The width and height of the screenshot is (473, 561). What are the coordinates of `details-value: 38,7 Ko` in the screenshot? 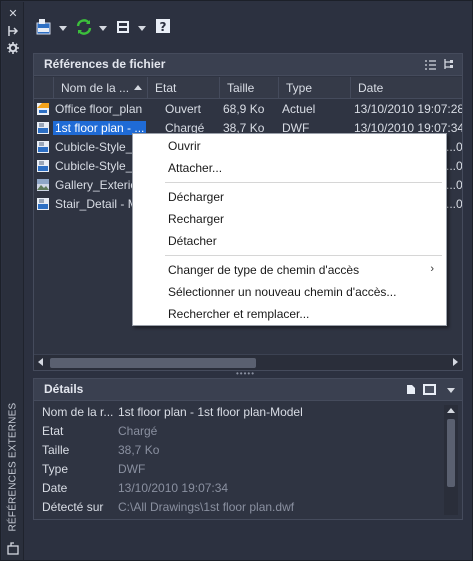 It's located at (139, 450).